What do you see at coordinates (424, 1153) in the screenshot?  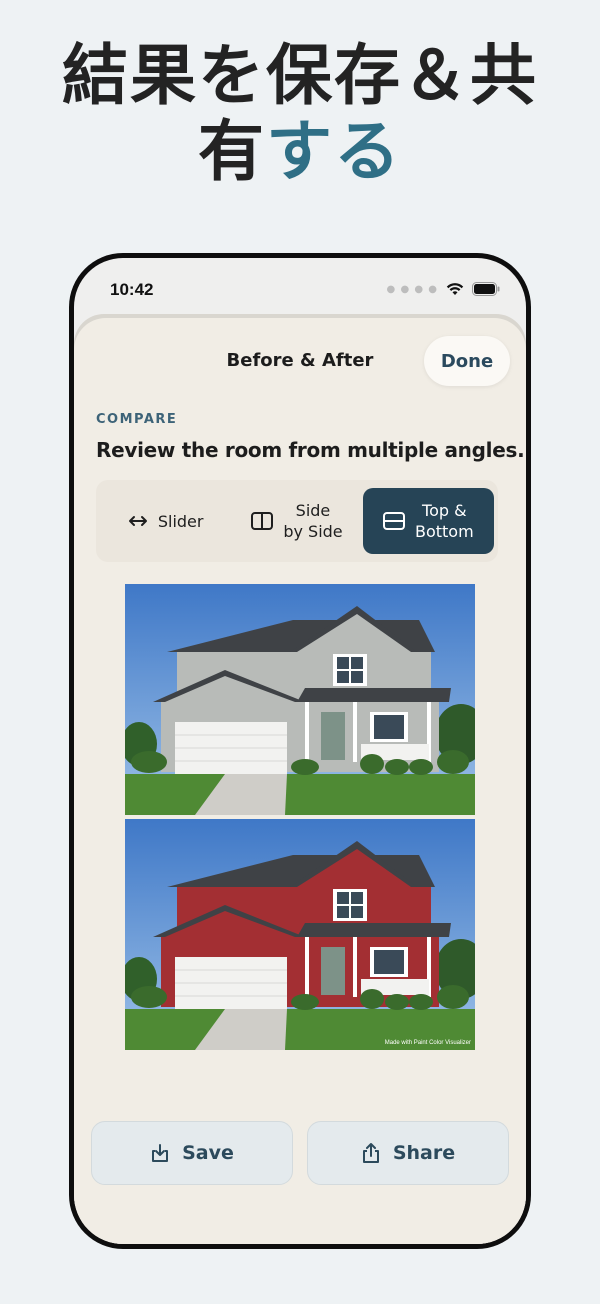 I see `share-button-label: Share` at bounding box center [424, 1153].